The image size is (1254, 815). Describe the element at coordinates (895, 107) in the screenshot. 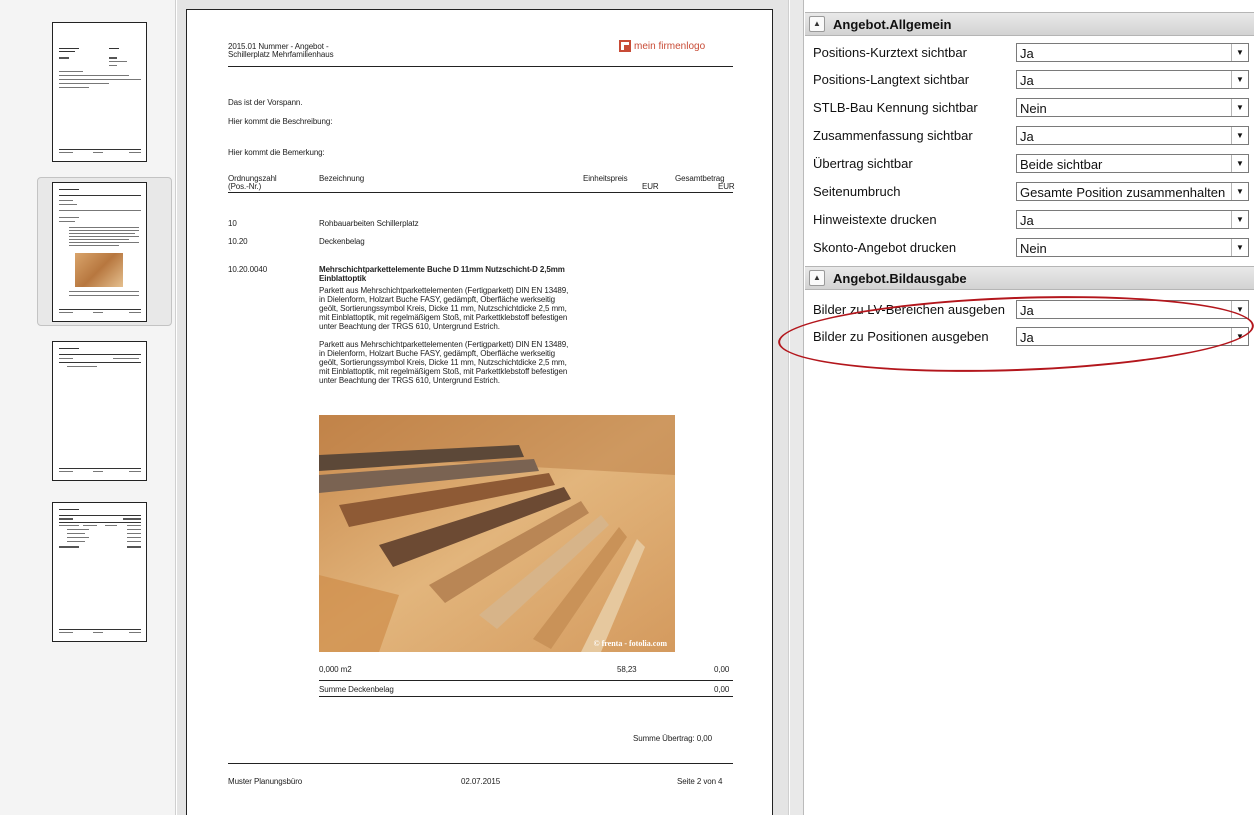

I see `property-label: STLB-Bau Kennung sichtbar` at that location.